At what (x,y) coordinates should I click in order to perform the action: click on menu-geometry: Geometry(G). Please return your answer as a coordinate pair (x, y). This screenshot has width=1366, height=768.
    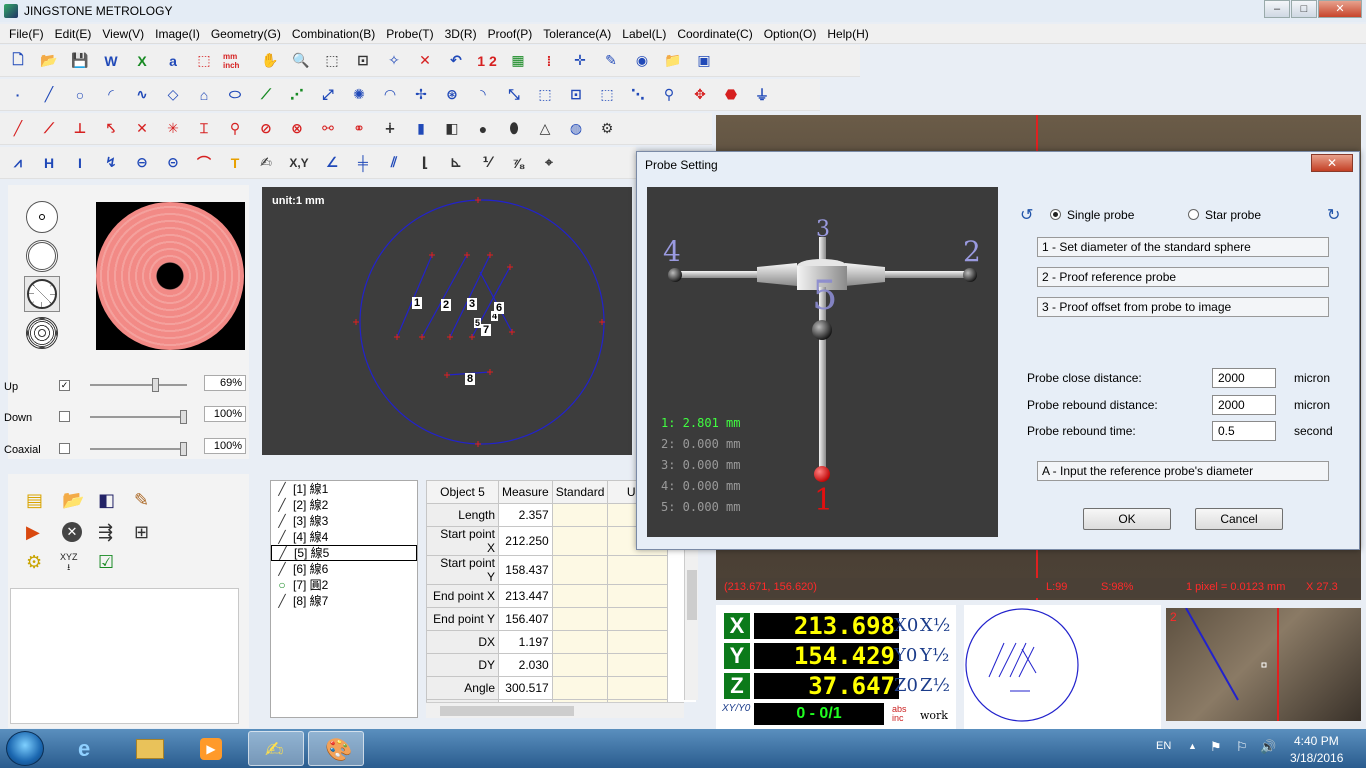
    Looking at the image, I should click on (246, 34).